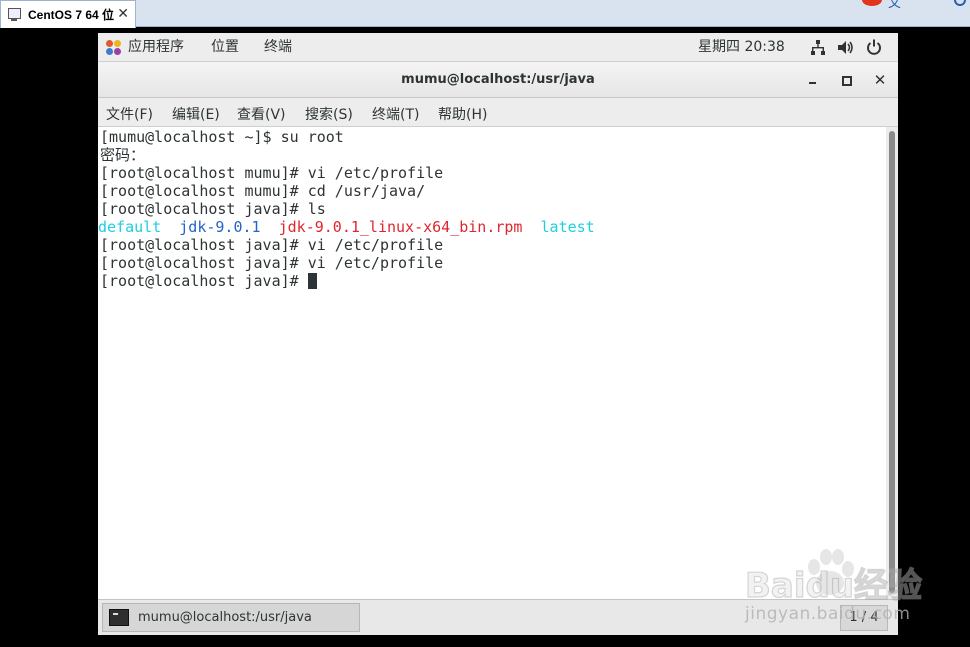  I want to click on watermark-brand-text: Baidu经验, so click(833, 584).